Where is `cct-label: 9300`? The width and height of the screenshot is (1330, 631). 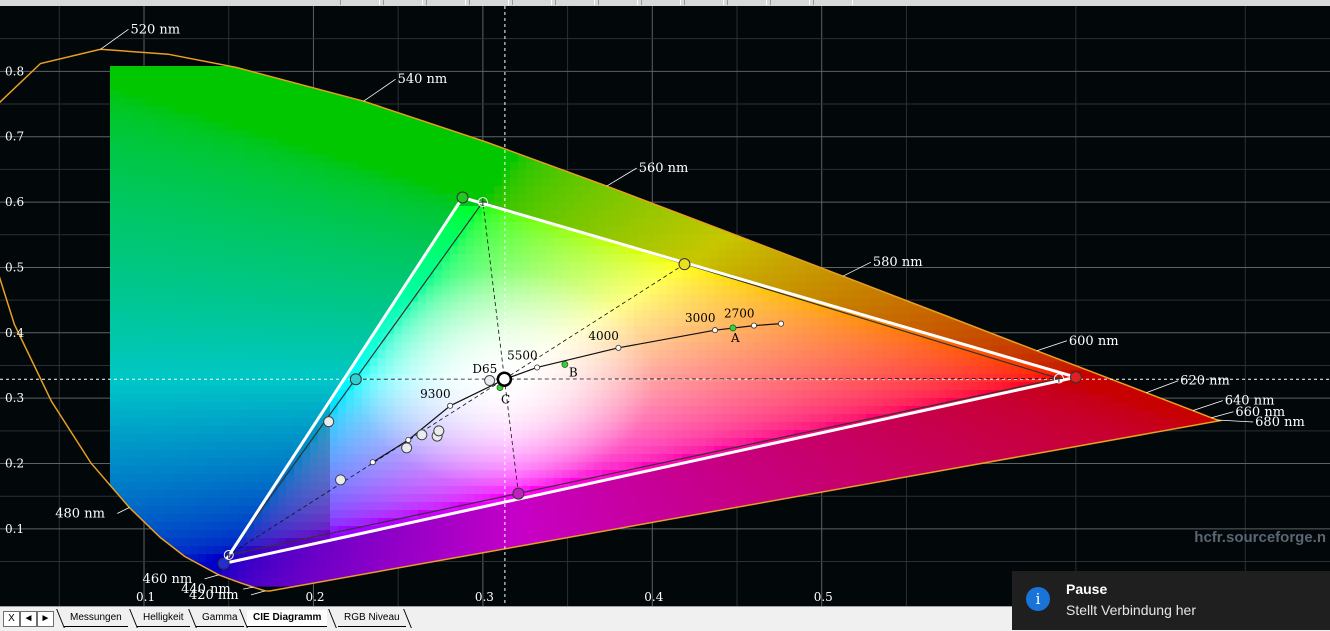
cct-label: 9300 is located at coordinates (435, 394).